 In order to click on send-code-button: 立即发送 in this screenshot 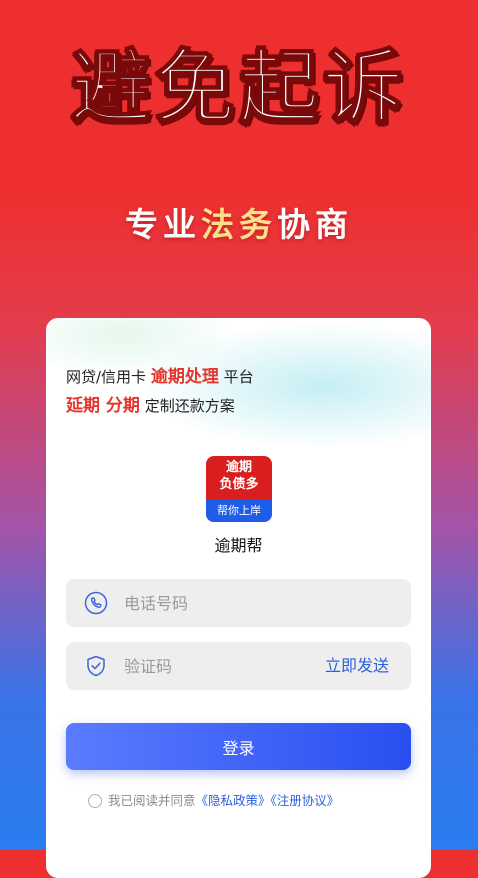, I will do `click(357, 666)`.